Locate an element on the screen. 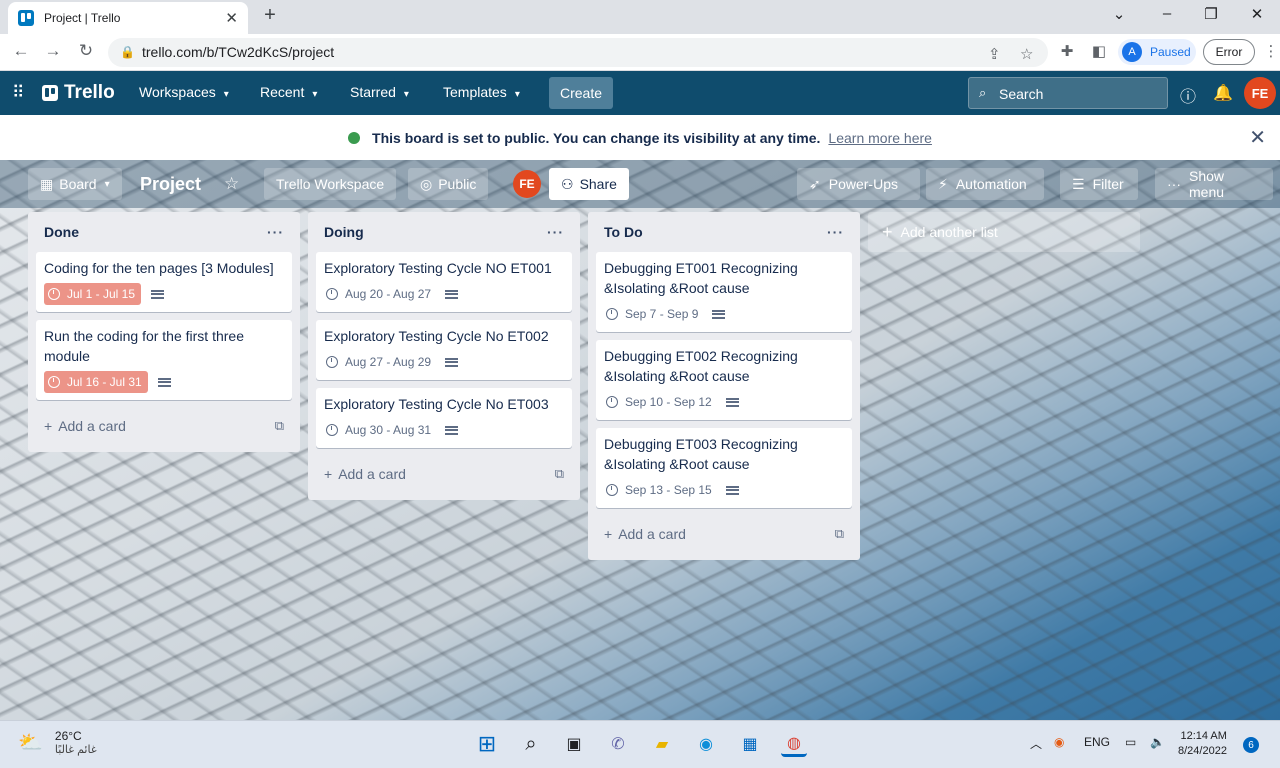  start-windows-icon: ⊞ is located at coordinates (487, 744).